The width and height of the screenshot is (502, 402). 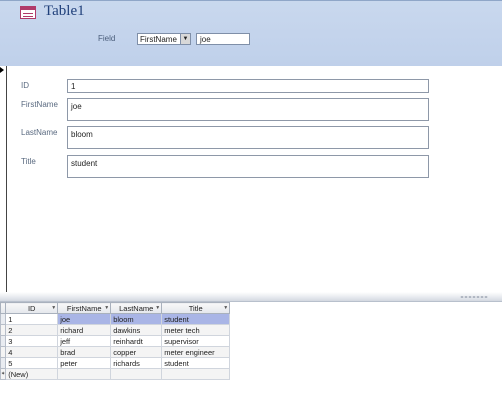 I want to click on record-pointer-icon, so click(x=2, y=70).